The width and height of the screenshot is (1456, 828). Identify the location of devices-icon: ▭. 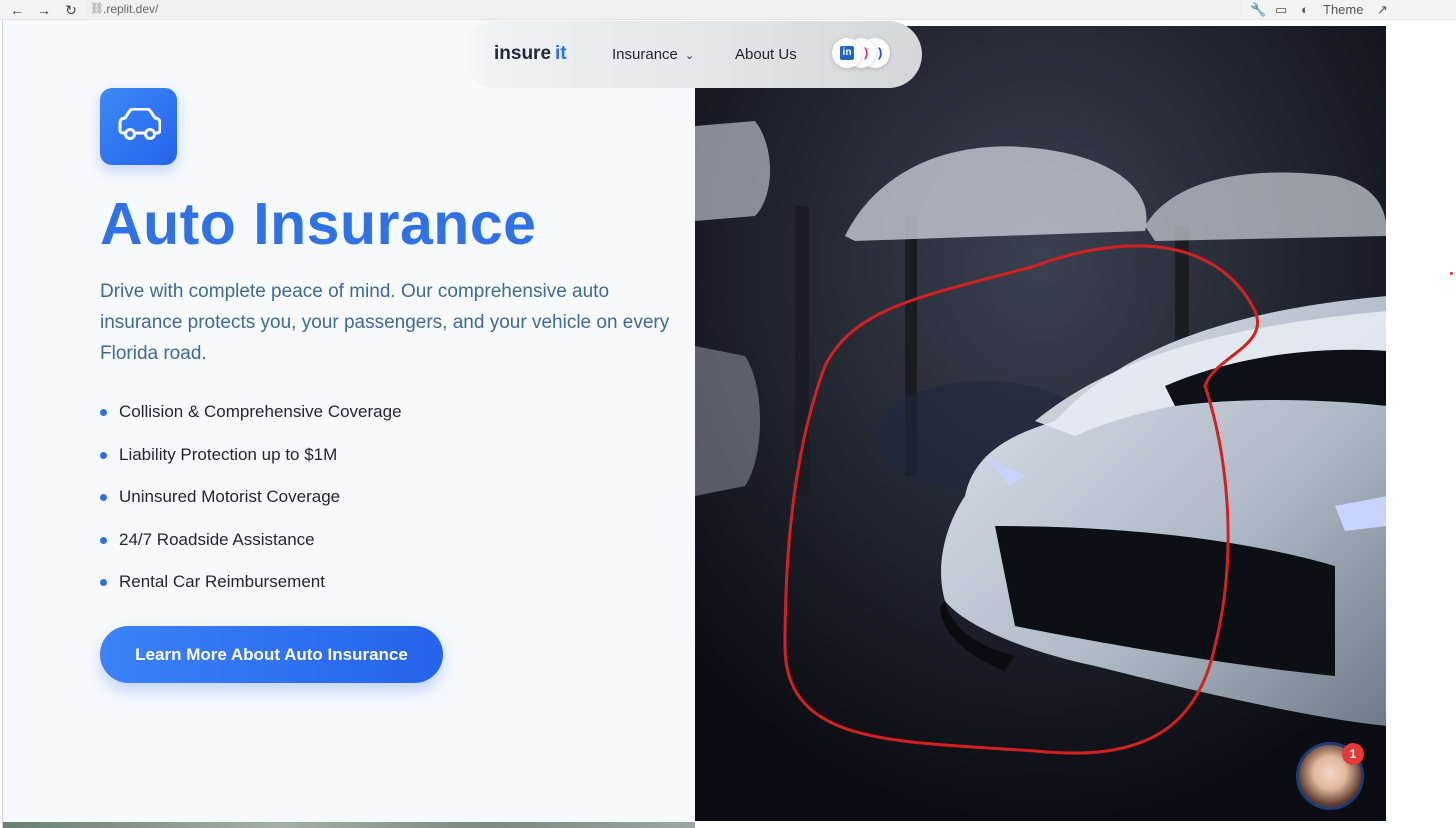
(1281, 9).